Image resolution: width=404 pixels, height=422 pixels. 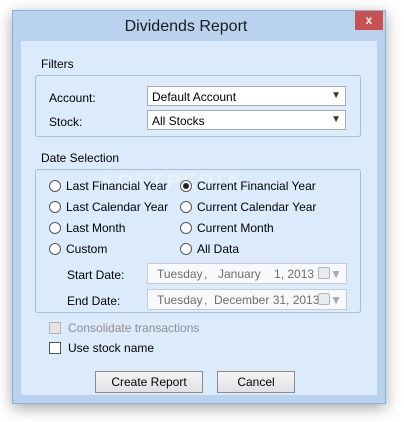 I want to click on title-bar: Dividends Report x, so click(x=199, y=26).